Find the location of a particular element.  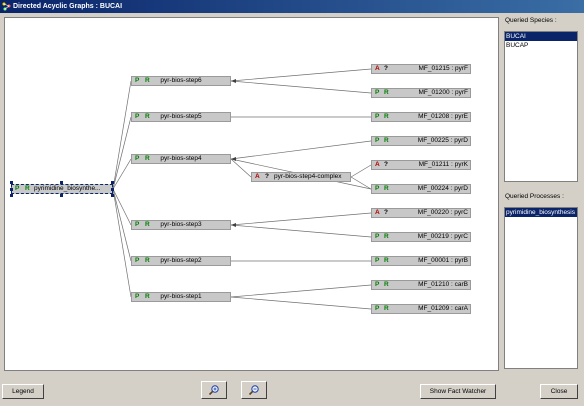

gene-node: P R MF_00219 : pyrC is located at coordinates (421, 237).